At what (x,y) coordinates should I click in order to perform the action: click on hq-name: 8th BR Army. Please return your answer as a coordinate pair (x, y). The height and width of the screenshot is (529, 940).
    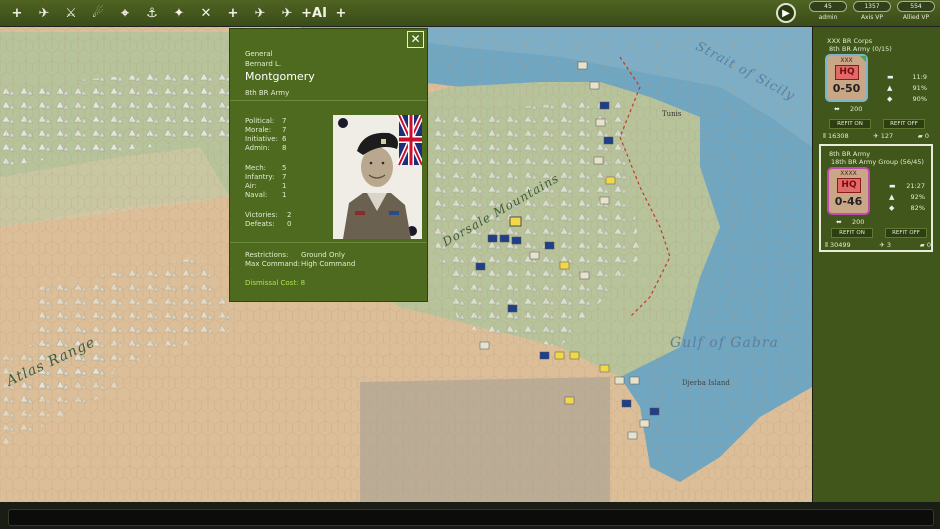
    Looking at the image, I should click on (850, 154).